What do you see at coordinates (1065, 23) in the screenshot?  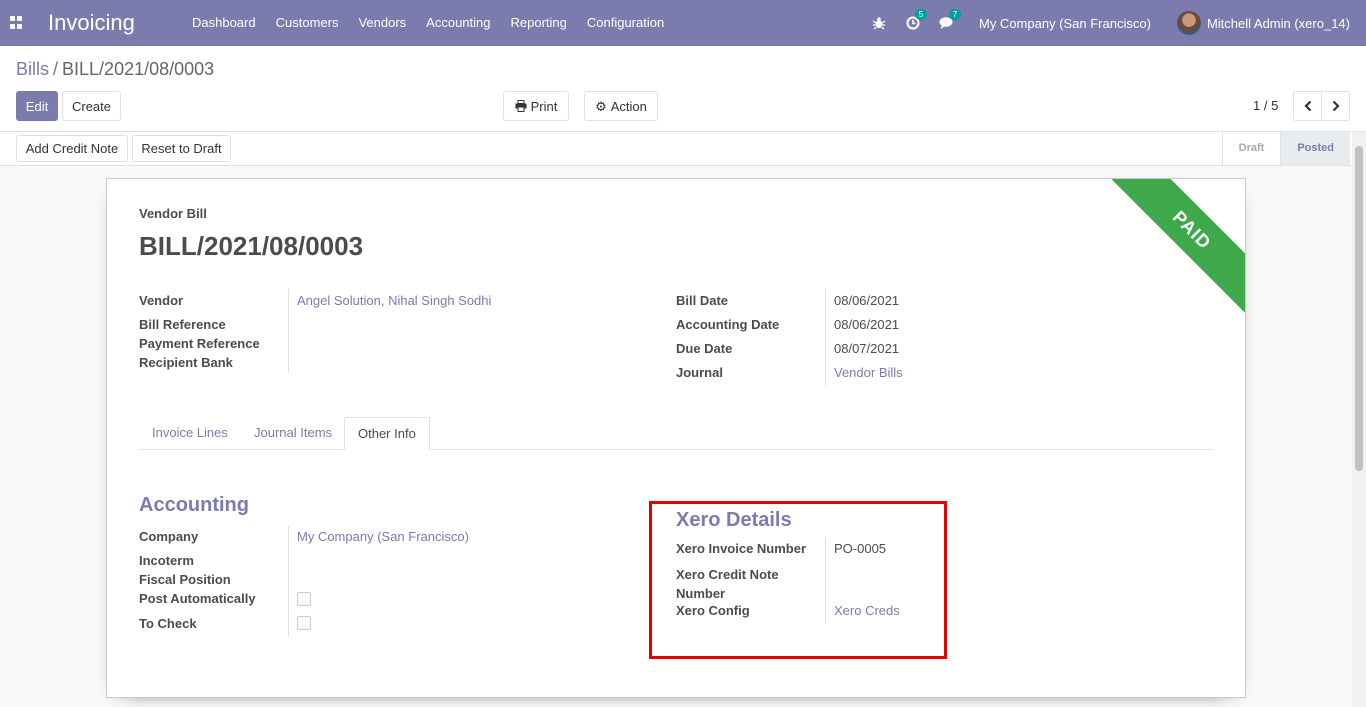 I see `company-switcher: My Company (San Francisco)` at bounding box center [1065, 23].